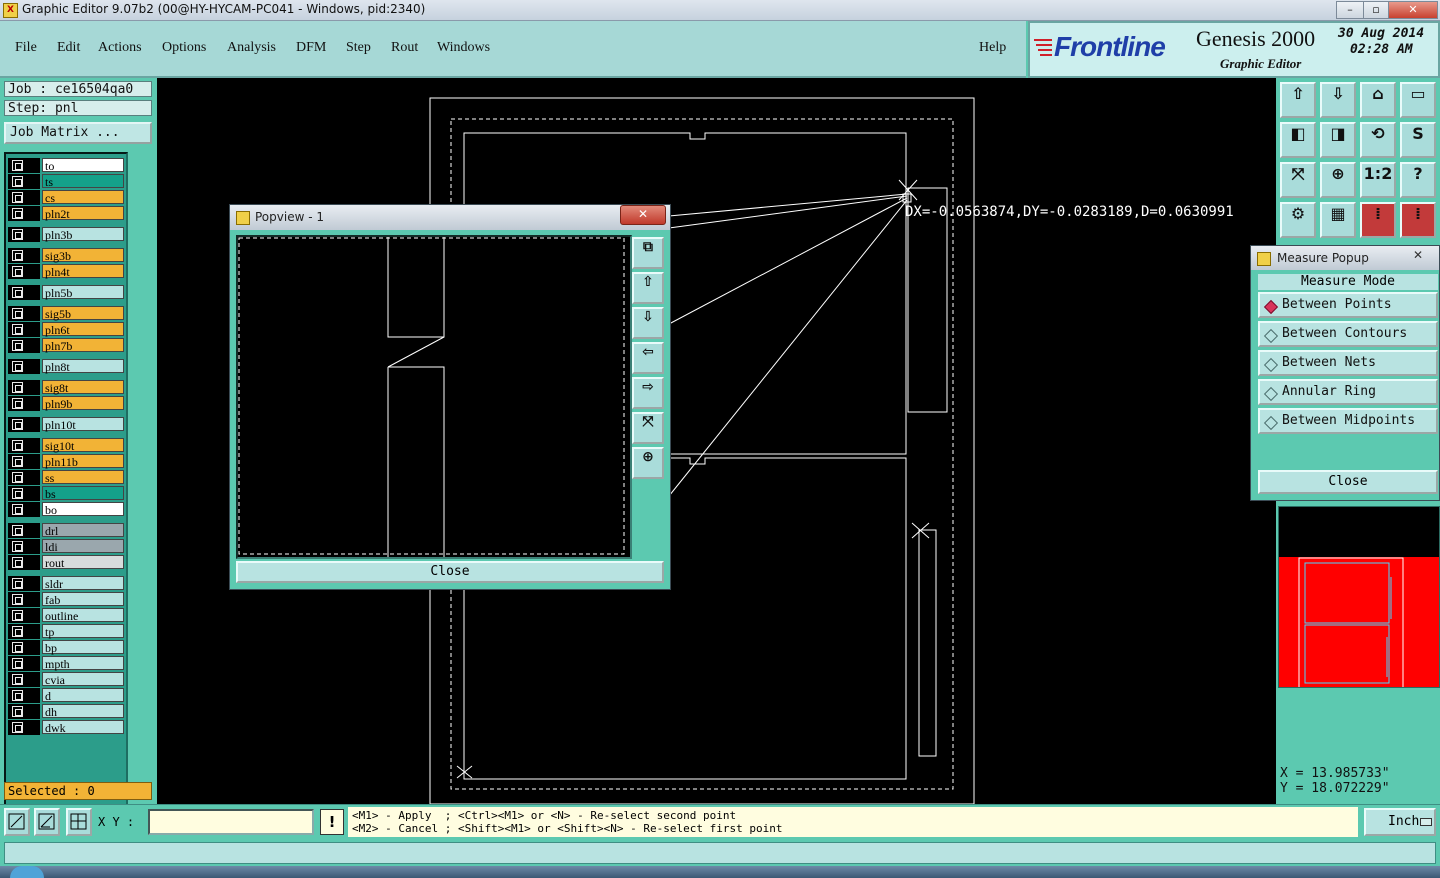  Describe the element at coordinates (83, 165) in the screenshot. I see `layer-name: to` at that location.